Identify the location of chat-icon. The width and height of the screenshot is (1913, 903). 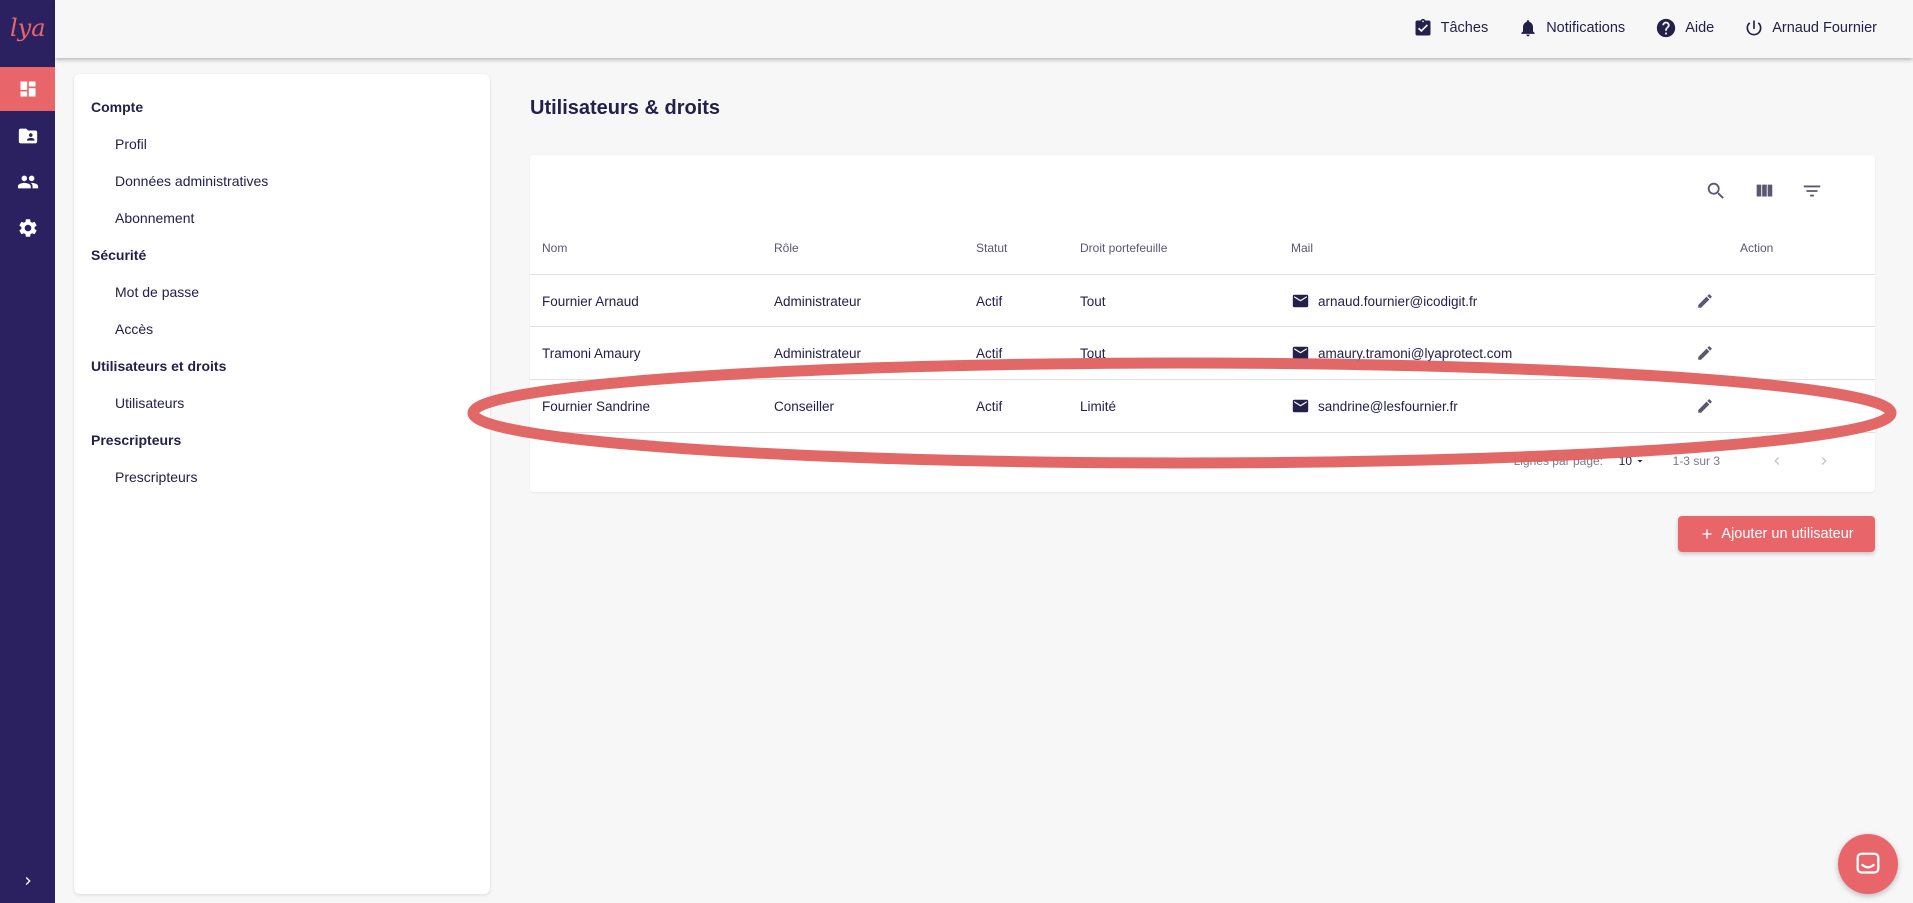
(1868, 863).